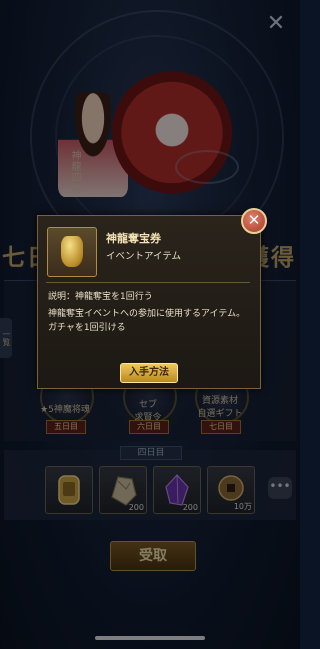 The image size is (320, 649). I want to click on item-icon, so click(72, 252).